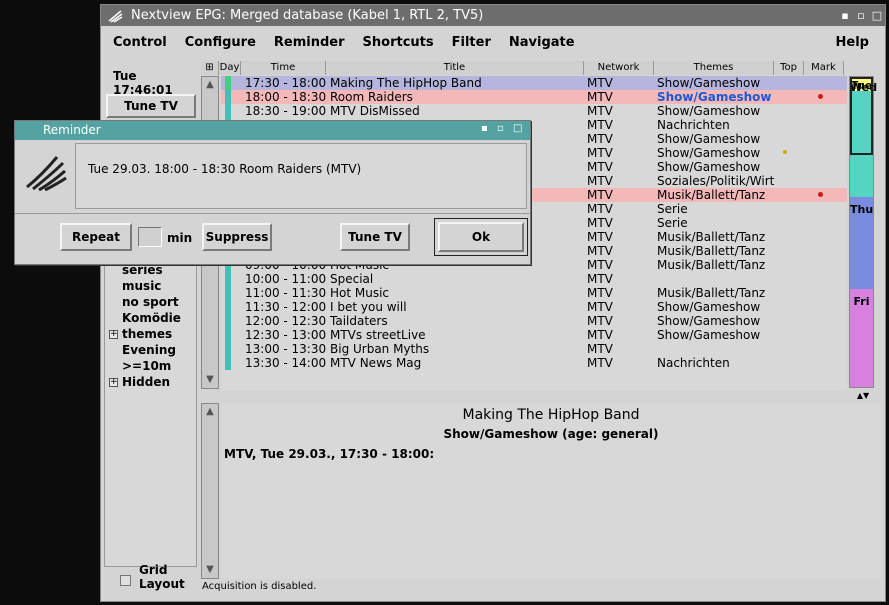  Describe the element at coordinates (147, 334) in the screenshot. I see `filter-item-label: themes` at that location.